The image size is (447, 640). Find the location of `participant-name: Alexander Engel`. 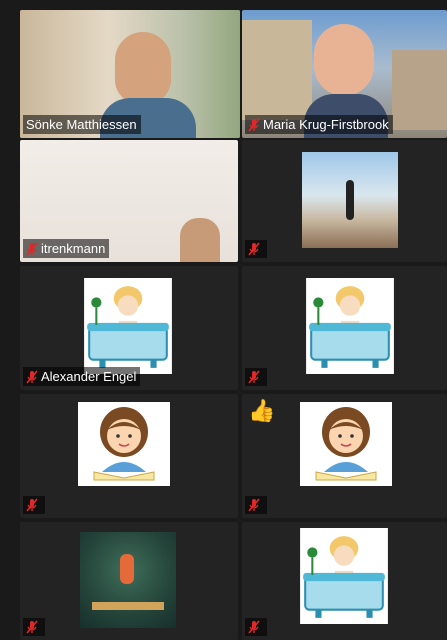

participant-name: Alexander Engel is located at coordinates (82, 376).